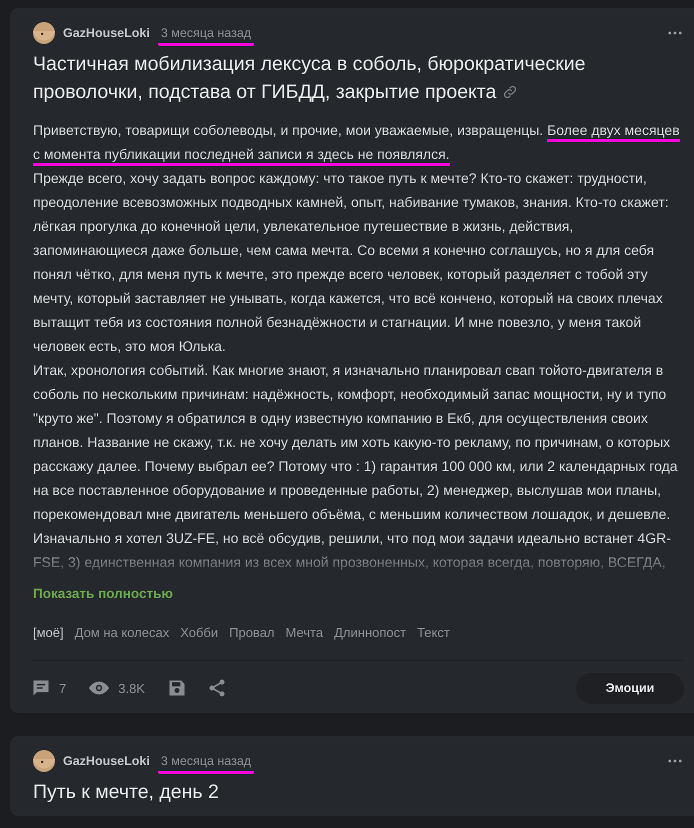 This screenshot has height=828, width=694. I want to click on save-icon, so click(176, 688).